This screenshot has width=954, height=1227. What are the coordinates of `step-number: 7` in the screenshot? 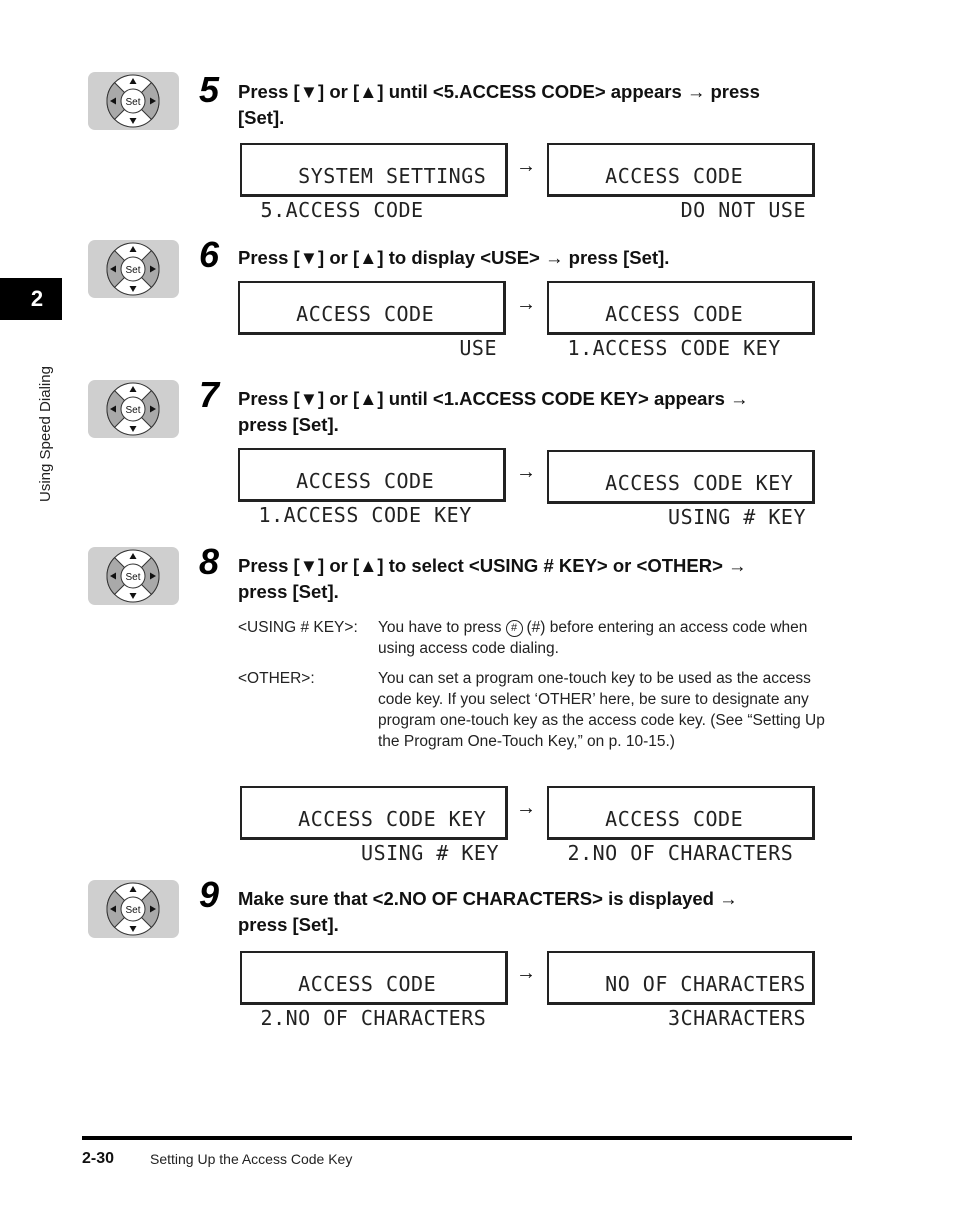 It's located at (209, 394).